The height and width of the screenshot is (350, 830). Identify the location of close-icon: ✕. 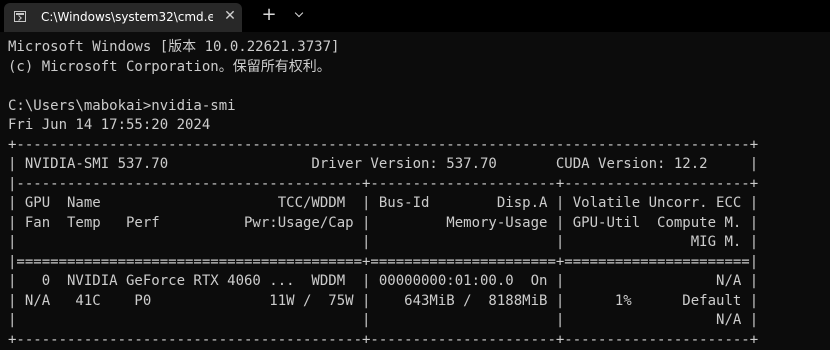
(230, 16).